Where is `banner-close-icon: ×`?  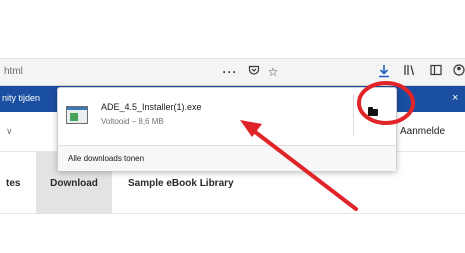 banner-close-icon: × is located at coordinates (455, 98).